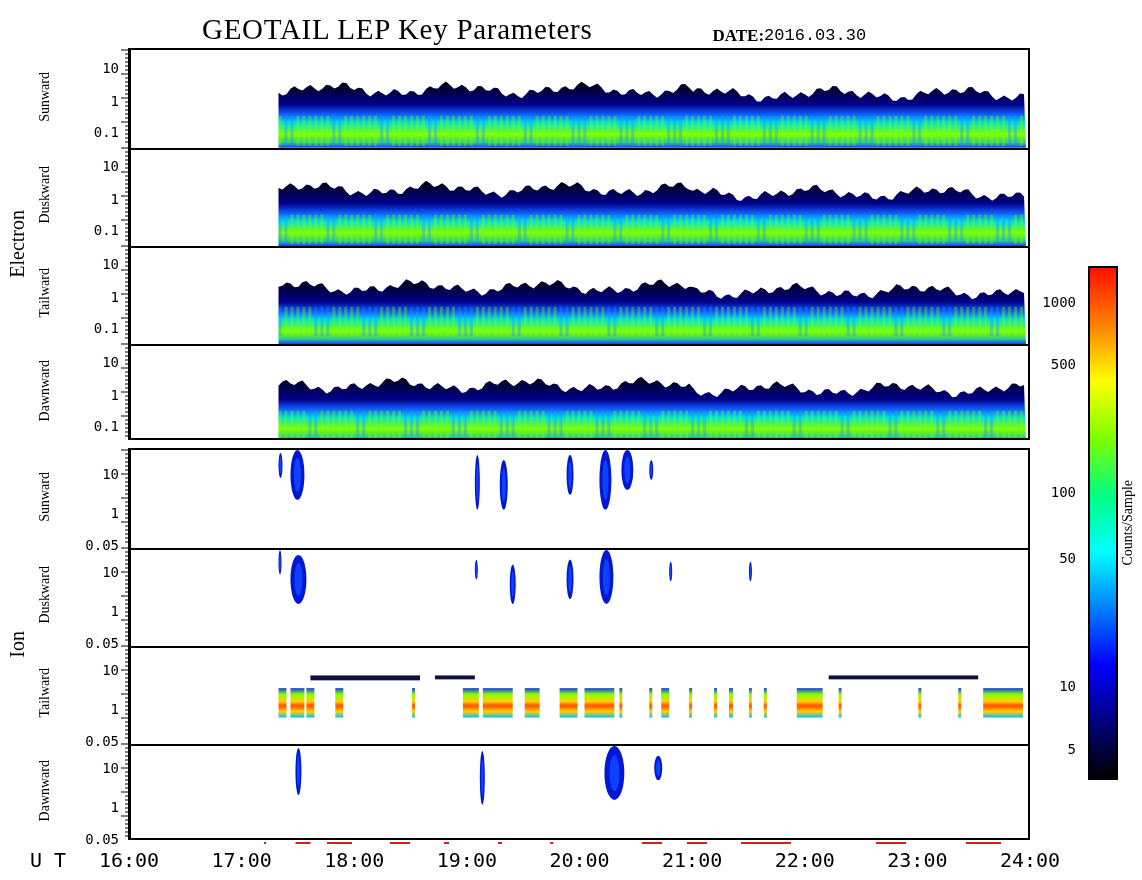 This screenshot has width=1142, height=880. What do you see at coordinates (917, 860) in the screenshot?
I see `x-tick-label: 23:00` at bounding box center [917, 860].